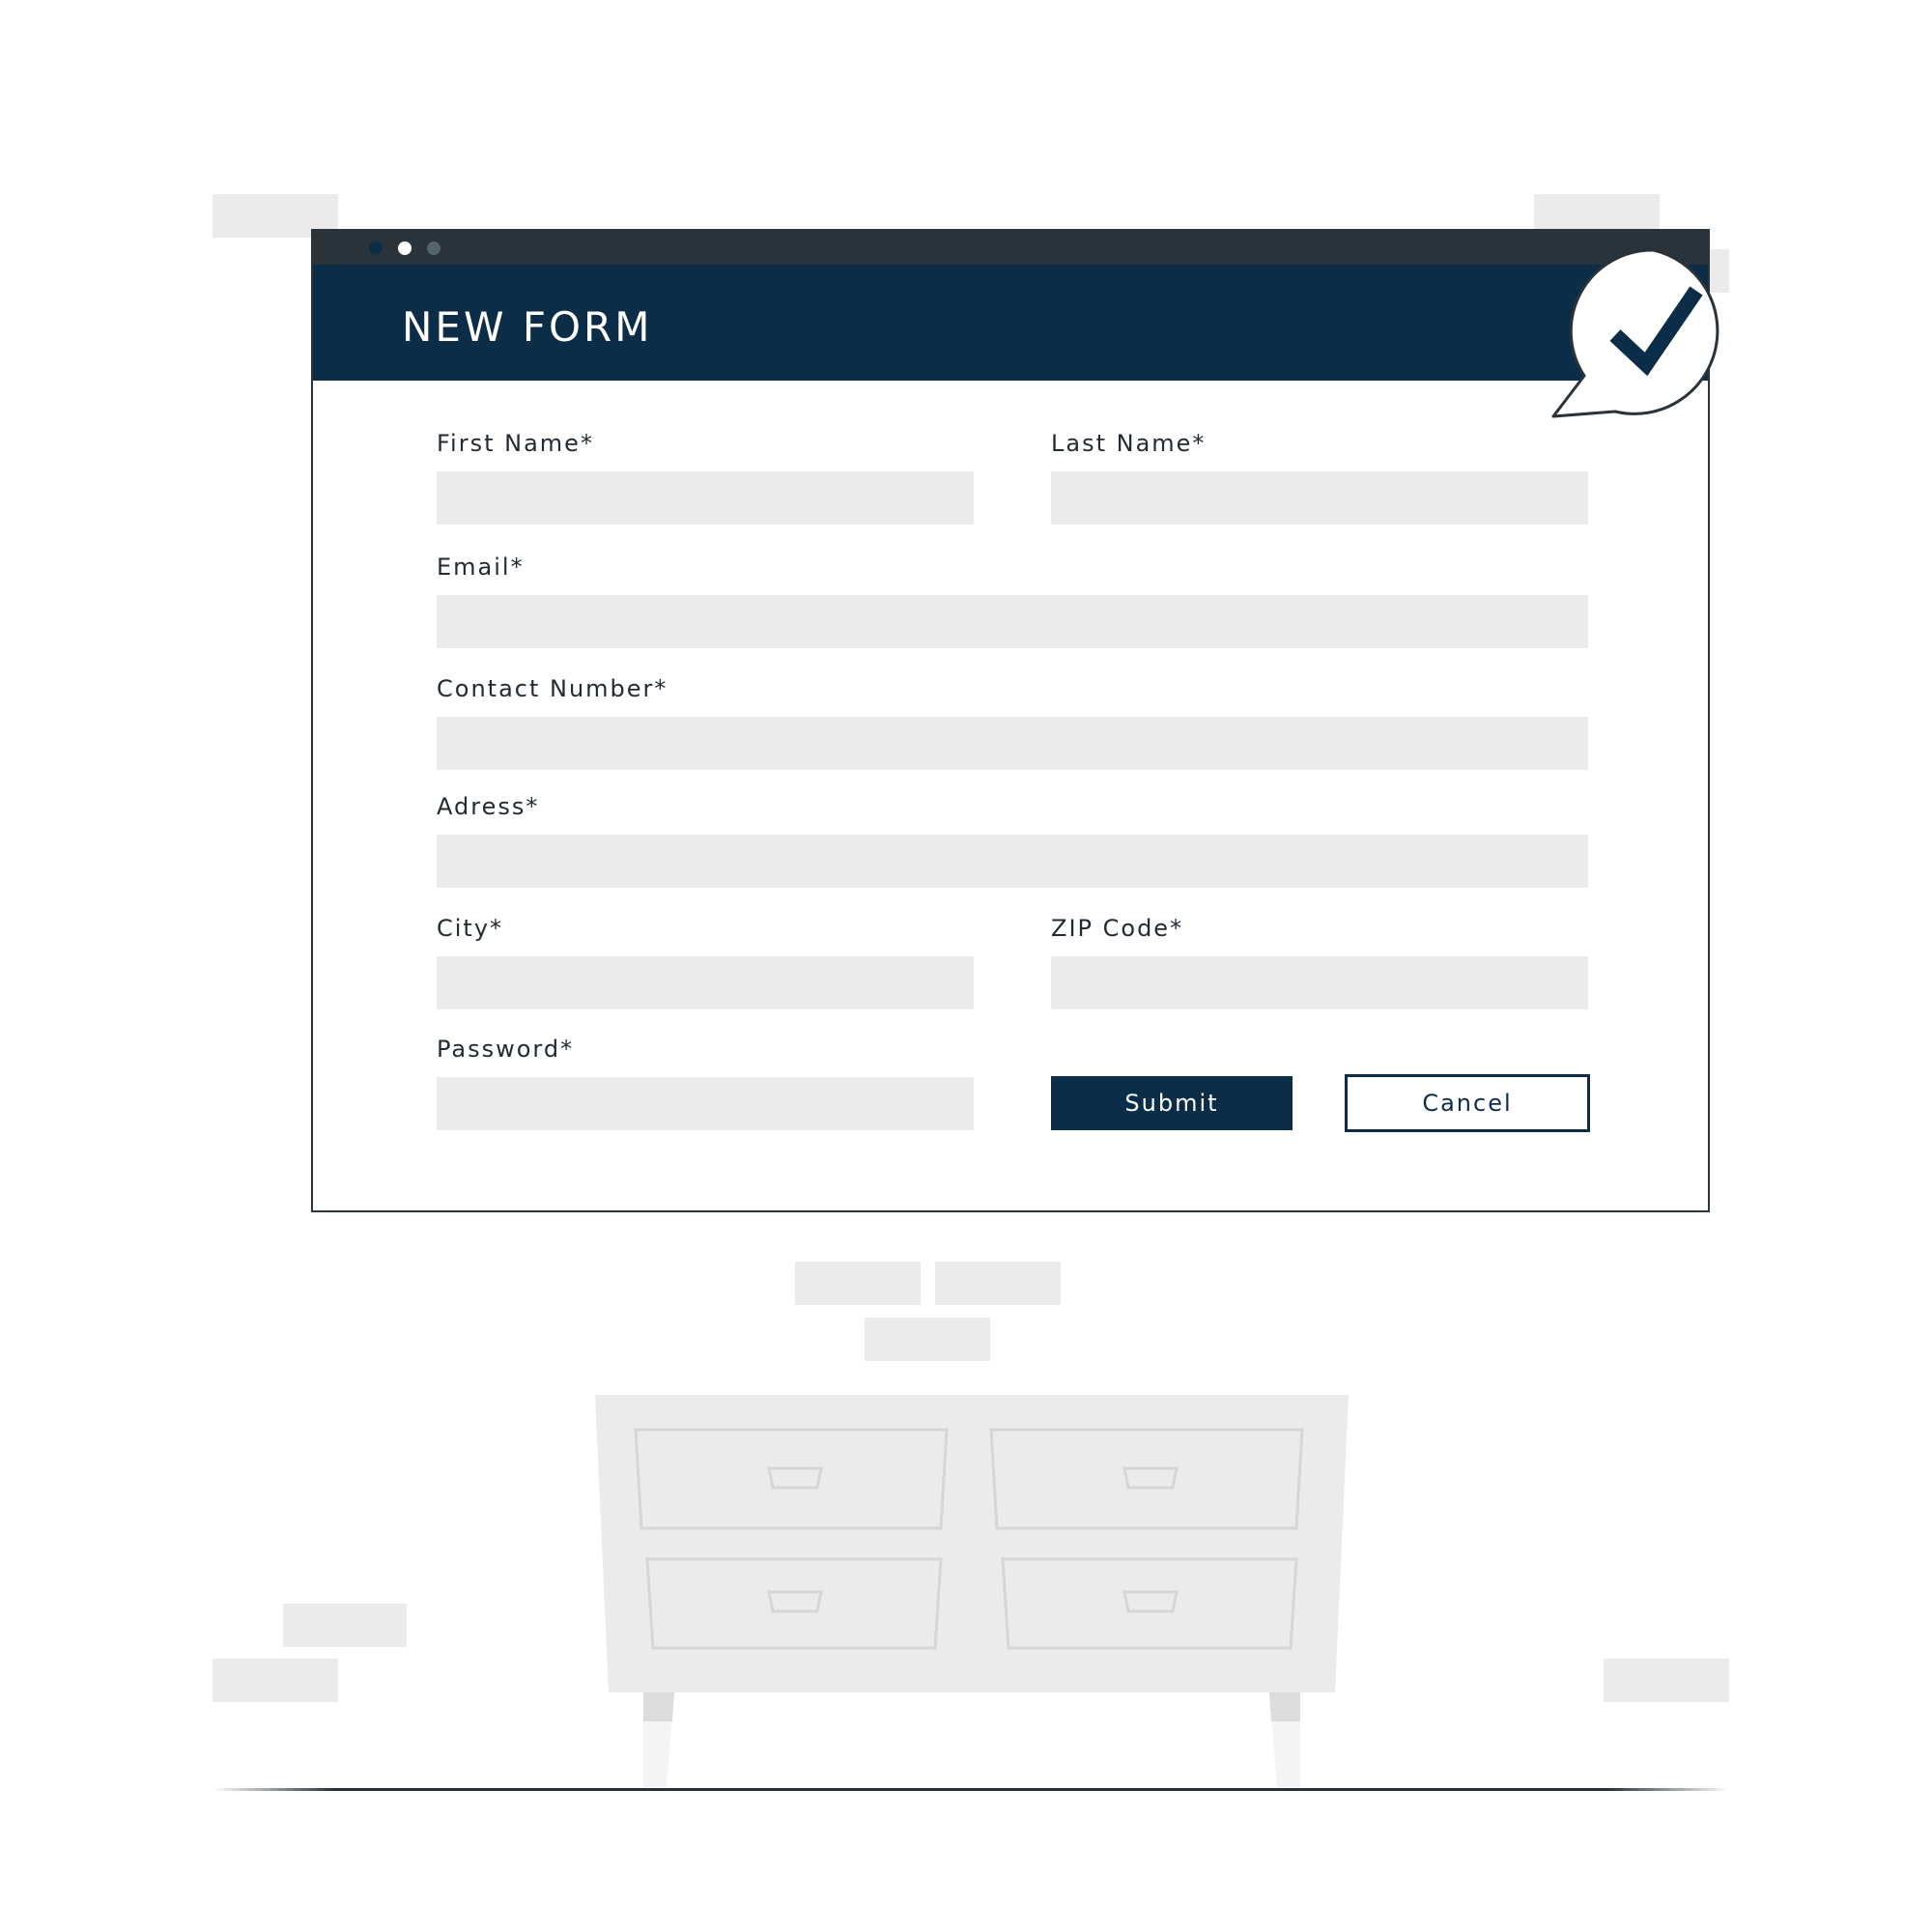 The width and height of the screenshot is (1932, 1932). I want to click on dresser-illustration, so click(972, 1591).